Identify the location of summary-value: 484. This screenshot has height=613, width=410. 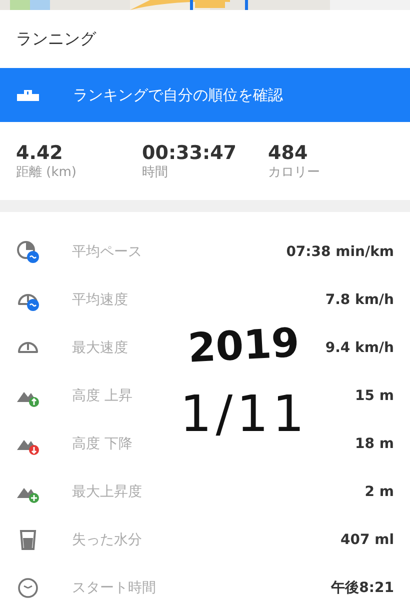
(288, 153).